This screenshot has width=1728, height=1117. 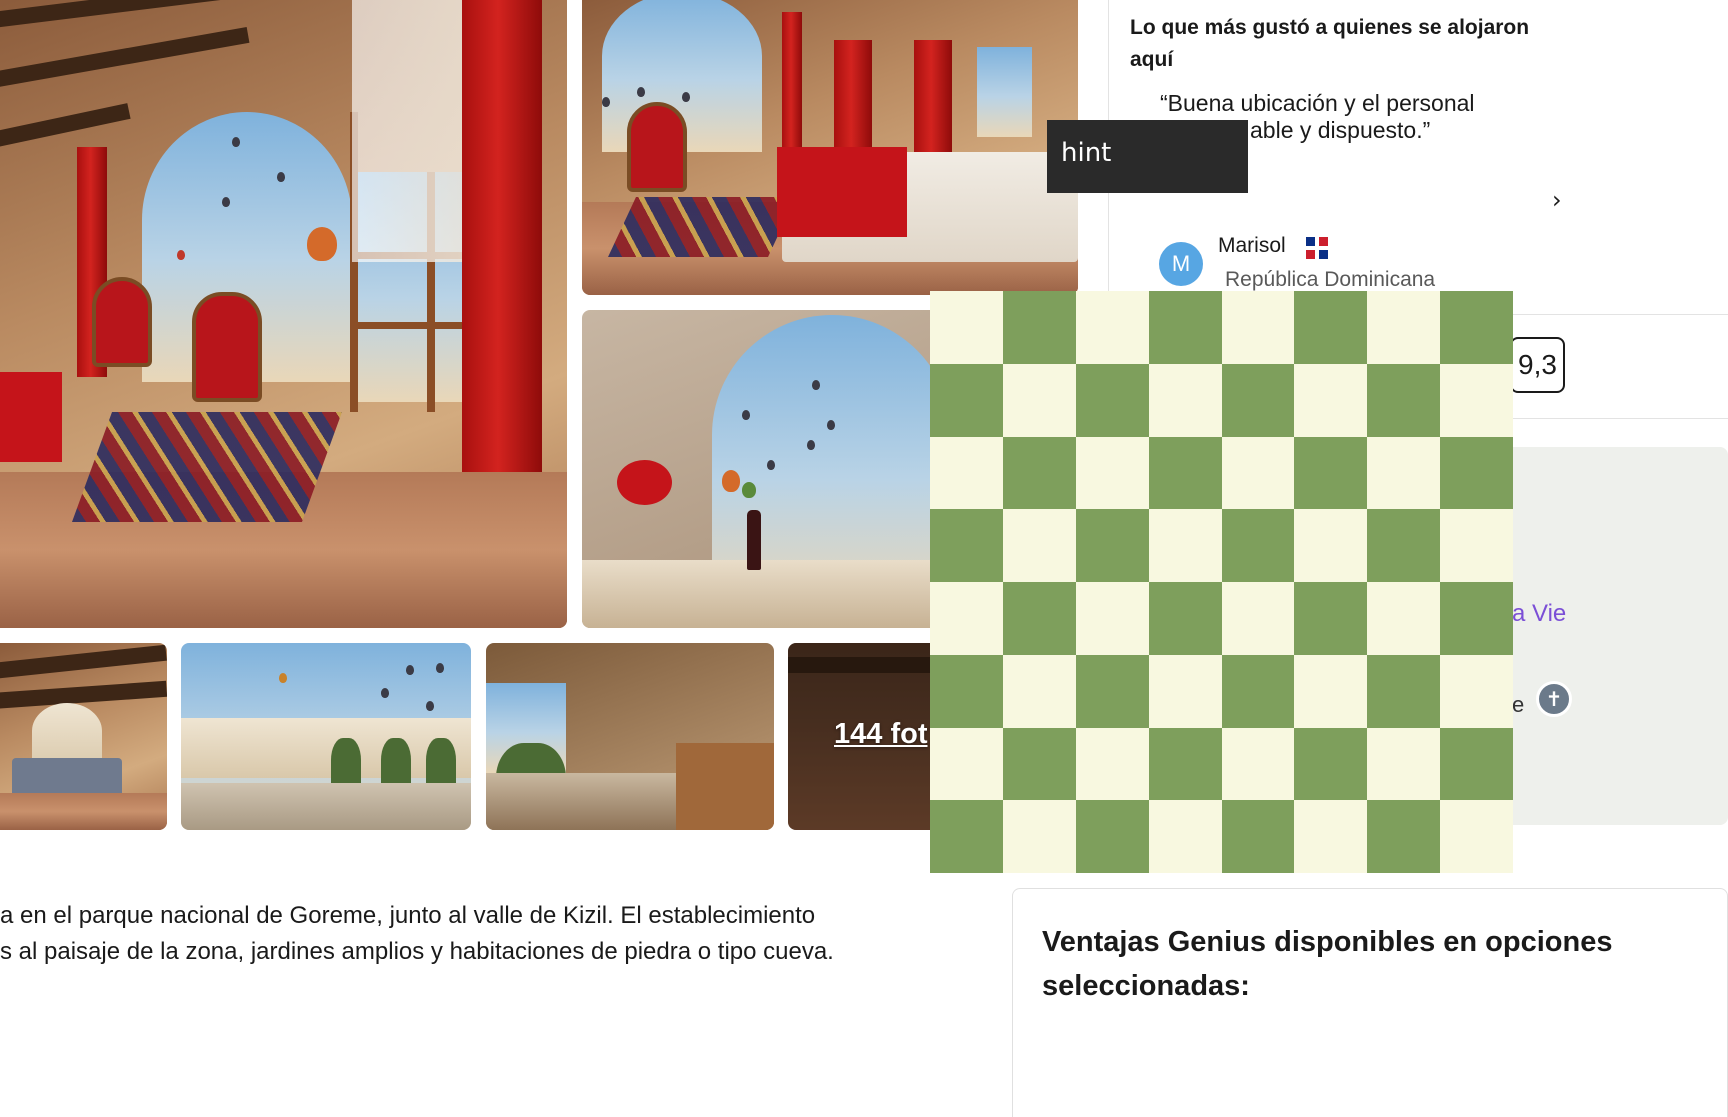 I want to click on map-place-label: a Vie, so click(x=1539, y=613).